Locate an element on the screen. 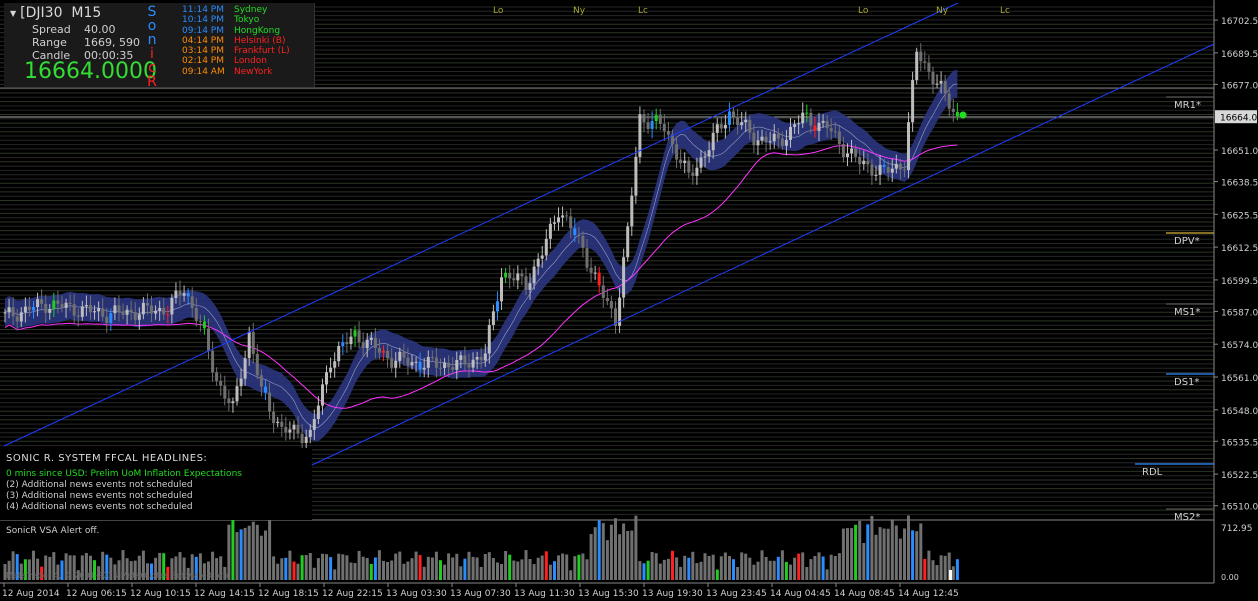  price-tick-label: 16561.0 is located at coordinates (1239, 379).